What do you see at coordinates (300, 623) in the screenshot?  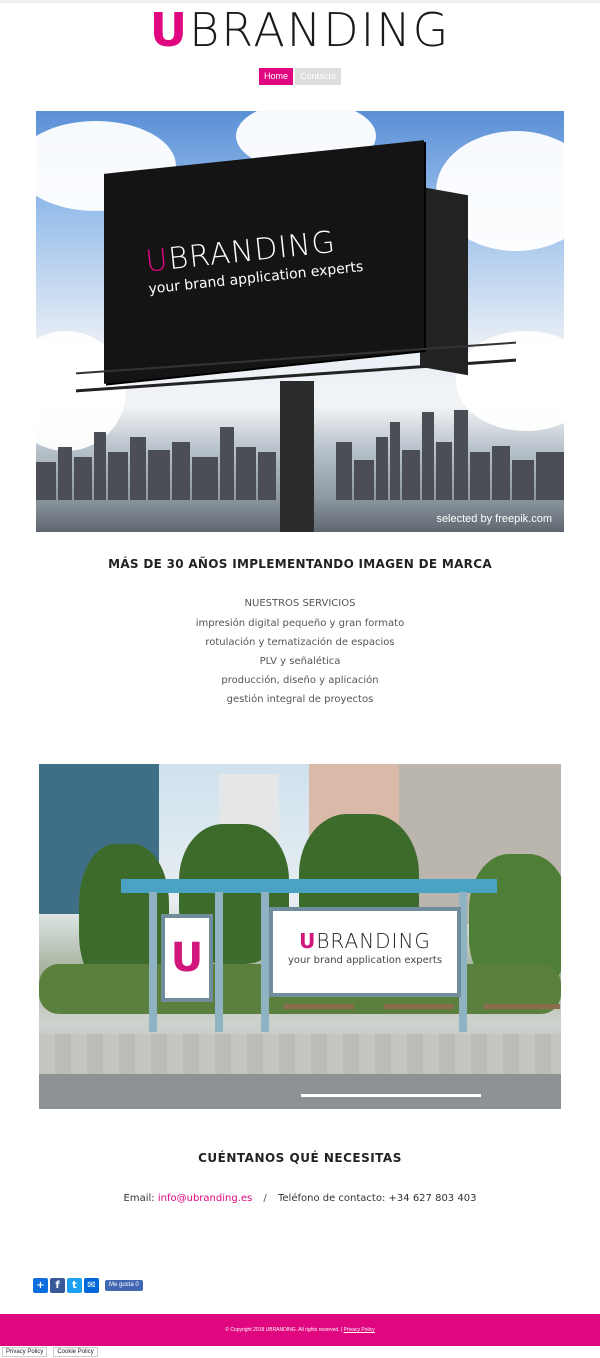 I see `service-item: impresión digital pequeño y gran formato` at bounding box center [300, 623].